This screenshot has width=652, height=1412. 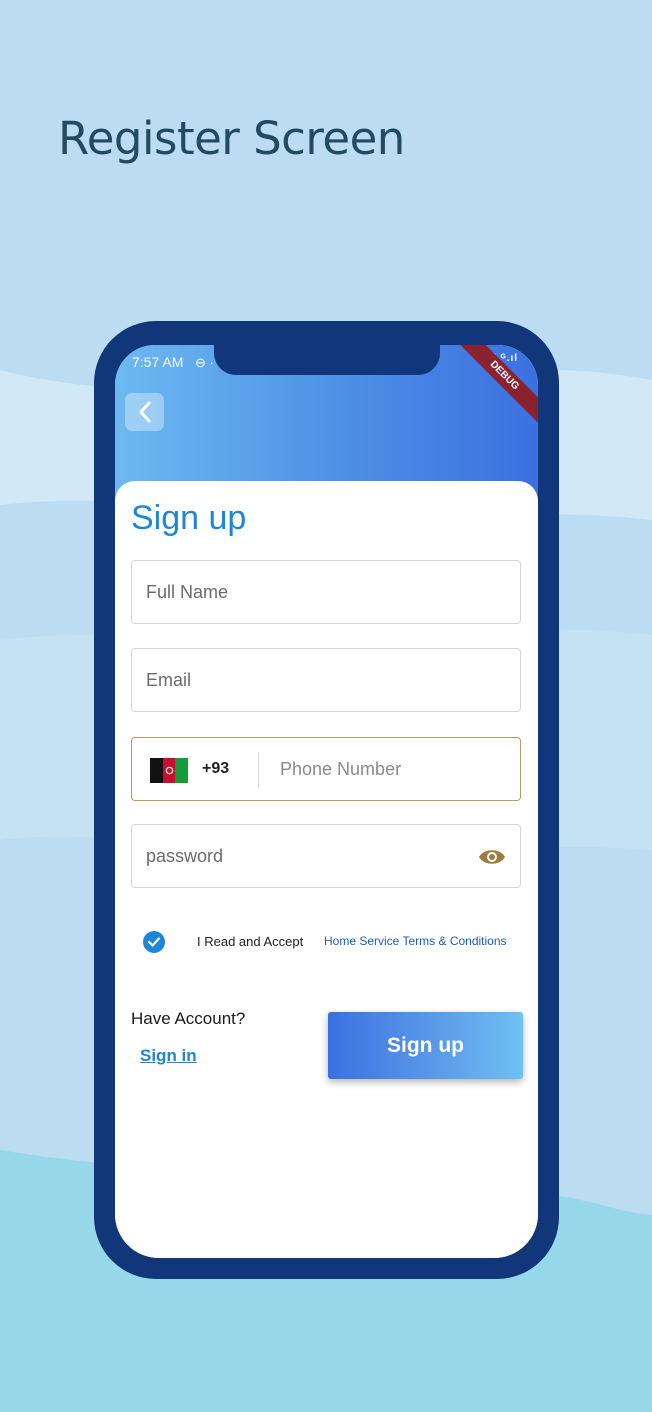 What do you see at coordinates (169, 680) in the screenshot?
I see `email-placeholder: Email` at bounding box center [169, 680].